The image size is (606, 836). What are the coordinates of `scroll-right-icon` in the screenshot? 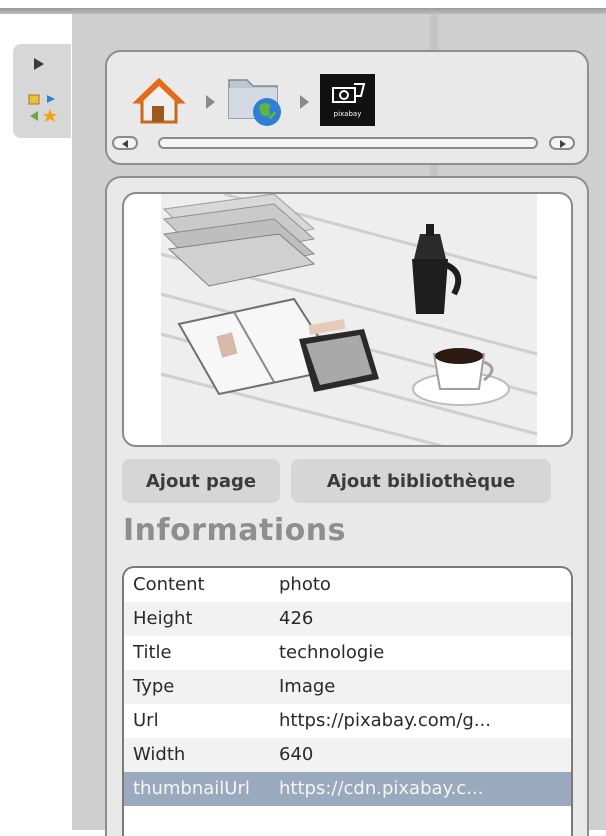 It's located at (563, 144).